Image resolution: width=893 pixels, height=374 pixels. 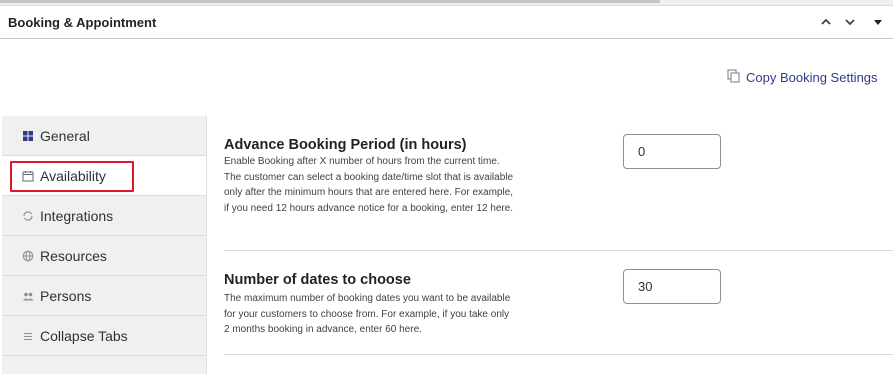 What do you see at coordinates (733, 77) in the screenshot?
I see `copy-icon` at bounding box center [733, 77].